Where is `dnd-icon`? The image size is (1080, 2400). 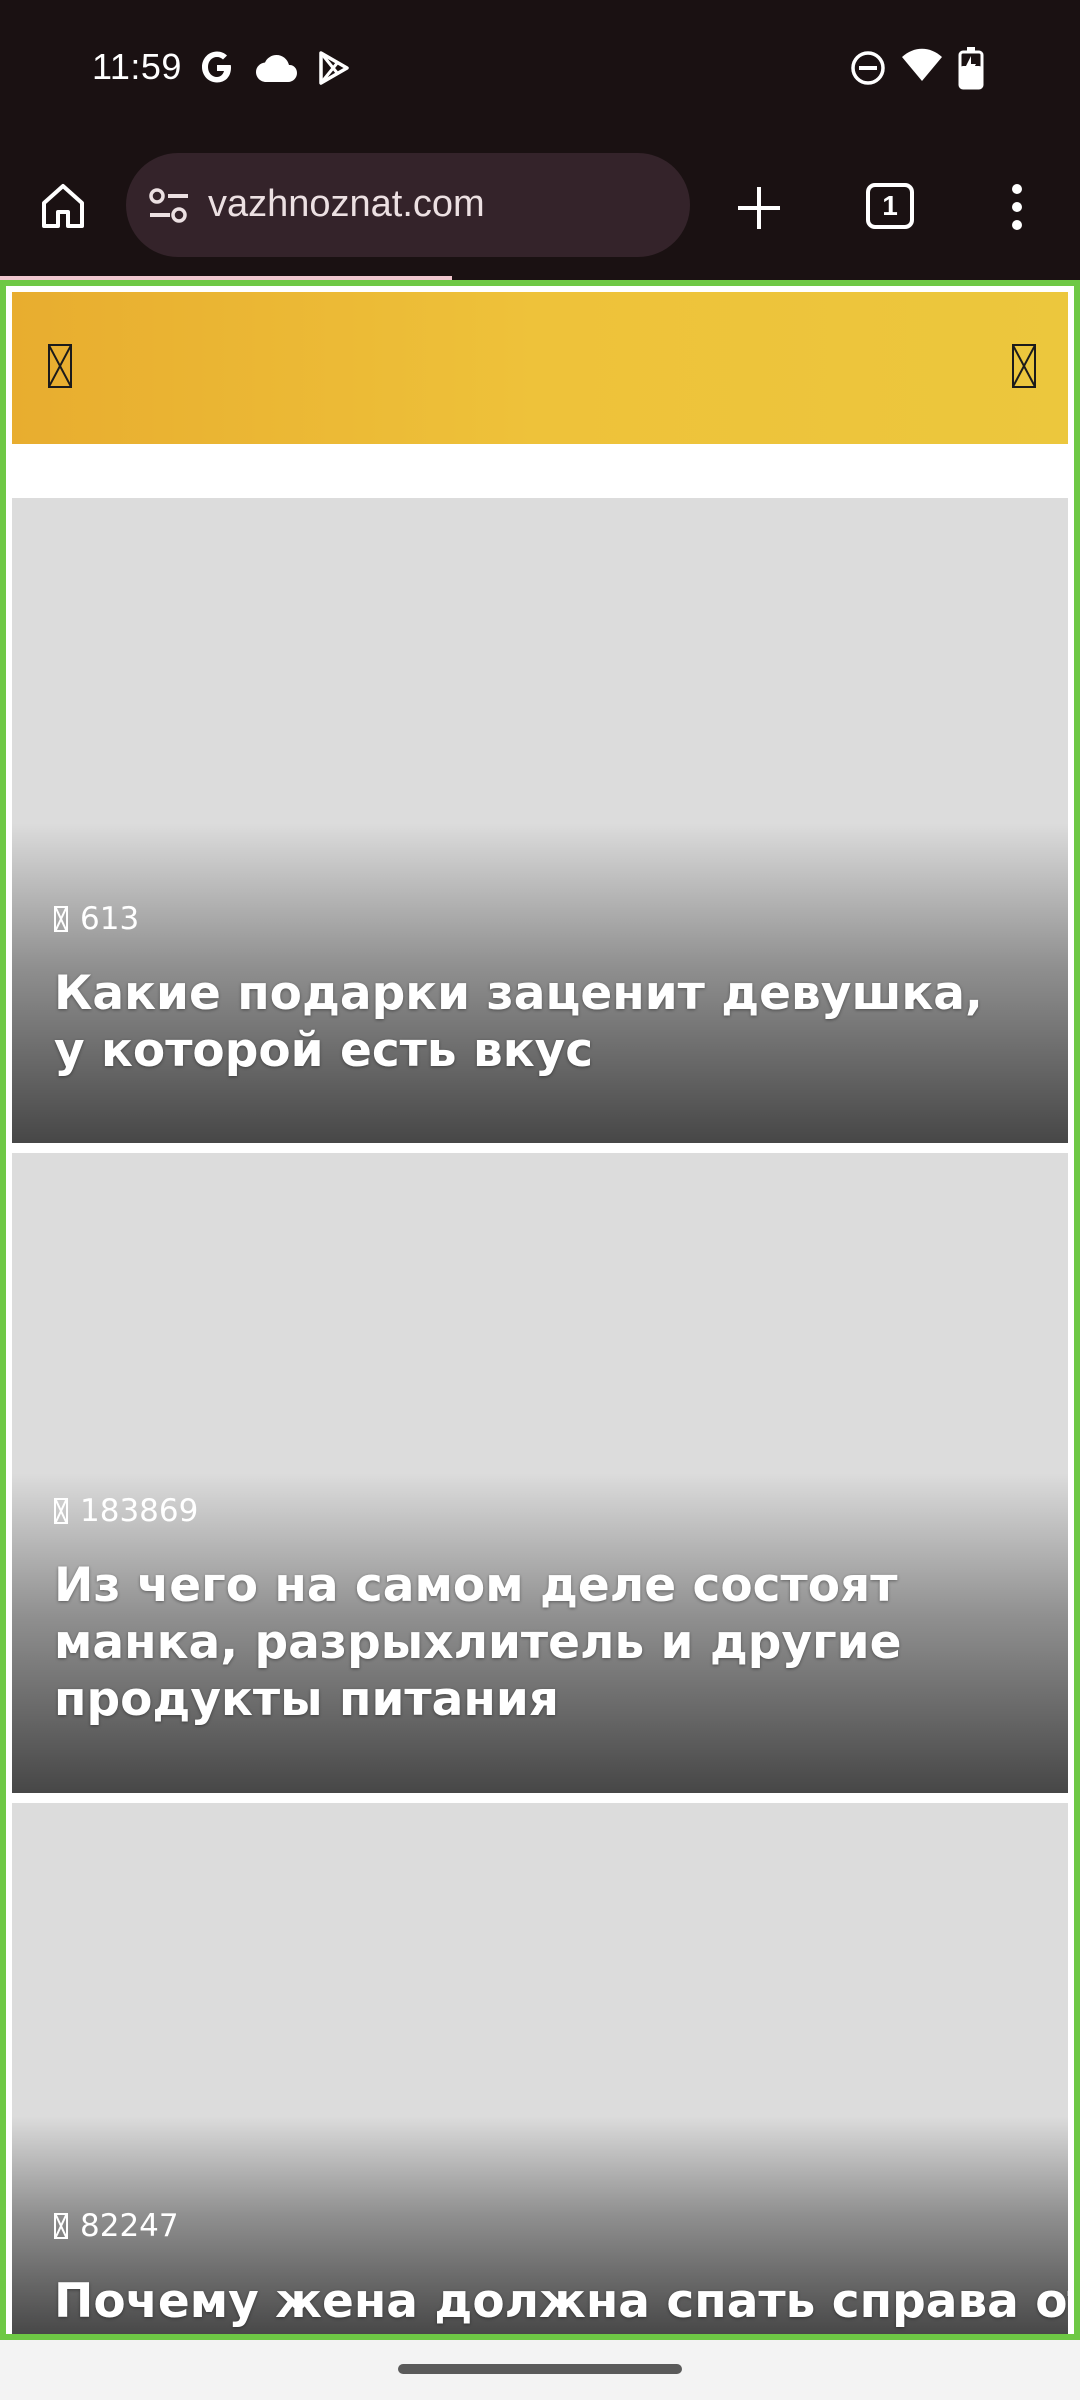 dnd-icon is located at coordinates (868, 70).